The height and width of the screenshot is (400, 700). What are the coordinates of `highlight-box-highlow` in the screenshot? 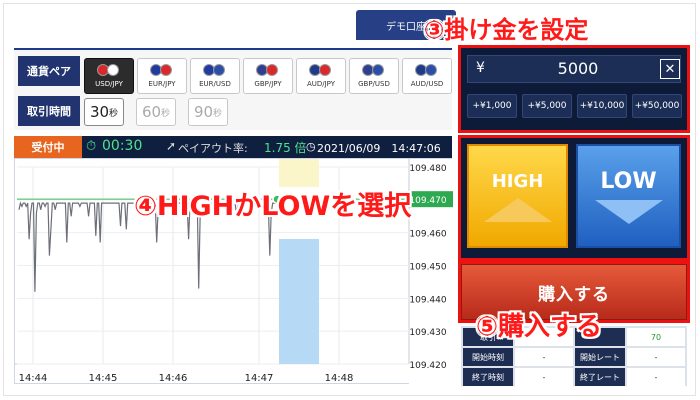 It's located at (574, 198).